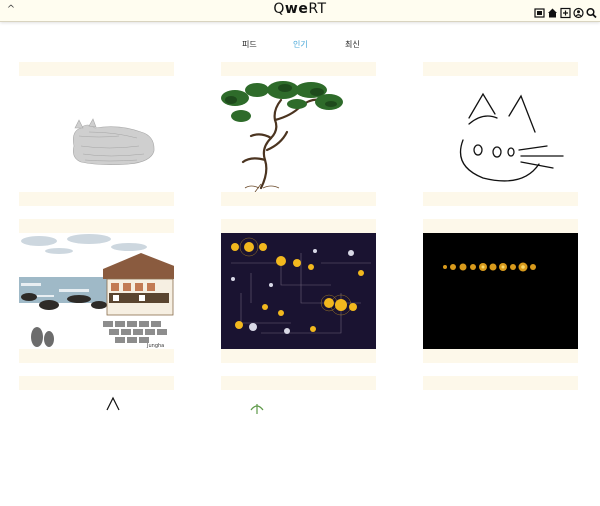 Image resolution: width=600 pixels, height=506 pixels. I want to click on post-card: Jungha, so click(96, 291).